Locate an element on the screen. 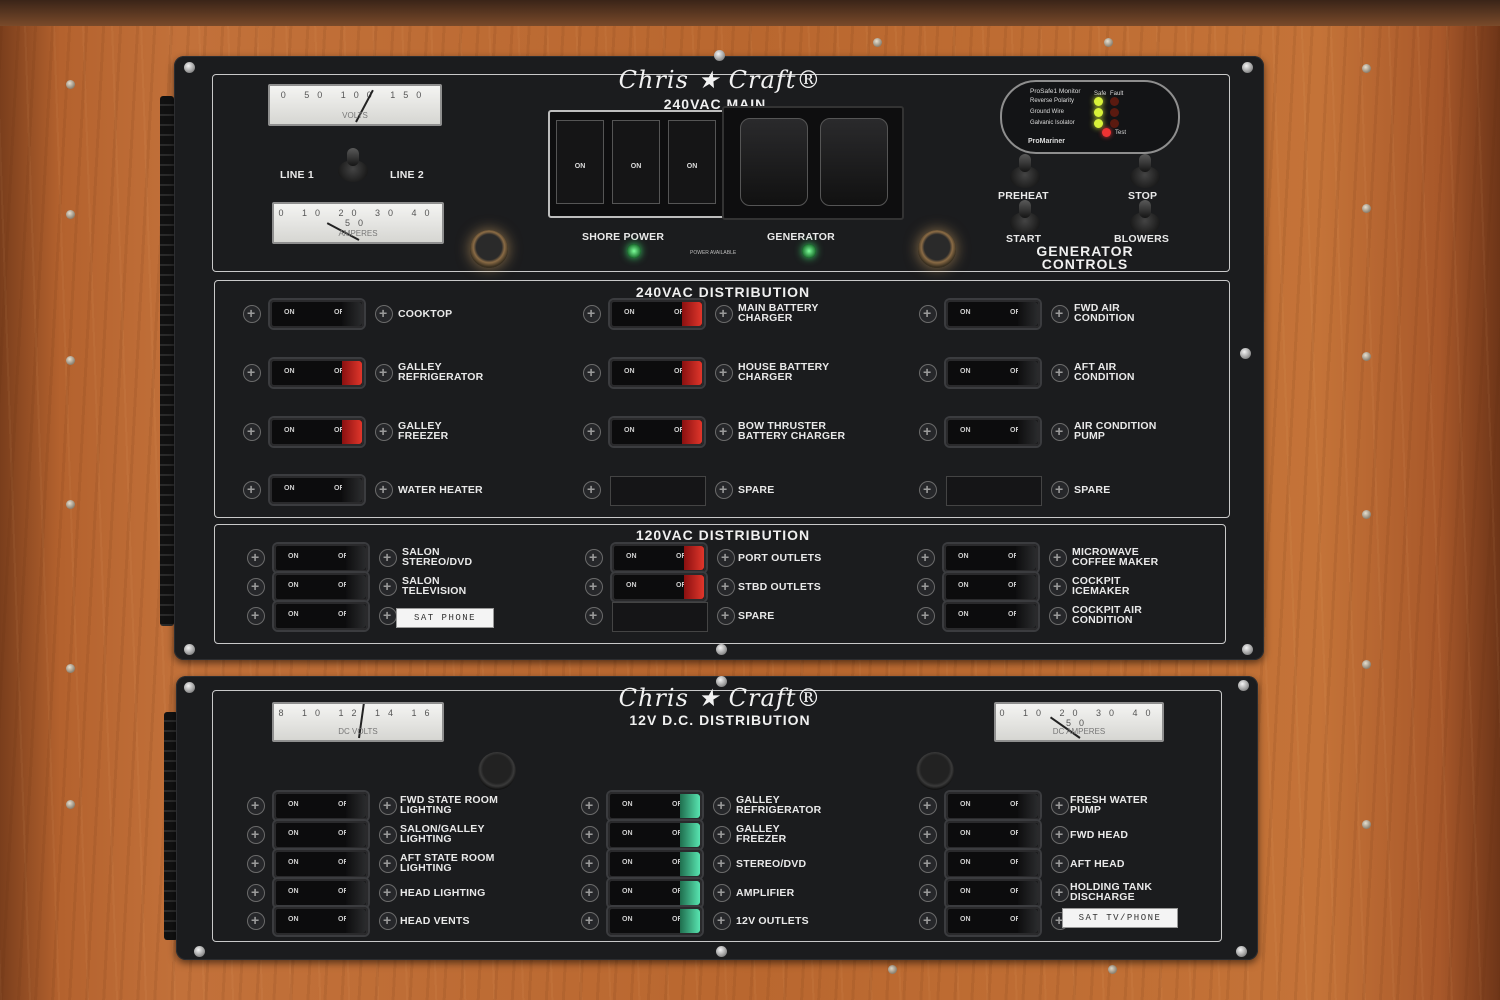 This screenshot has height=1000, width=1500. circuit-label: MICROWAVE COFFEE MAKER is located at coordinates (1115, 557).